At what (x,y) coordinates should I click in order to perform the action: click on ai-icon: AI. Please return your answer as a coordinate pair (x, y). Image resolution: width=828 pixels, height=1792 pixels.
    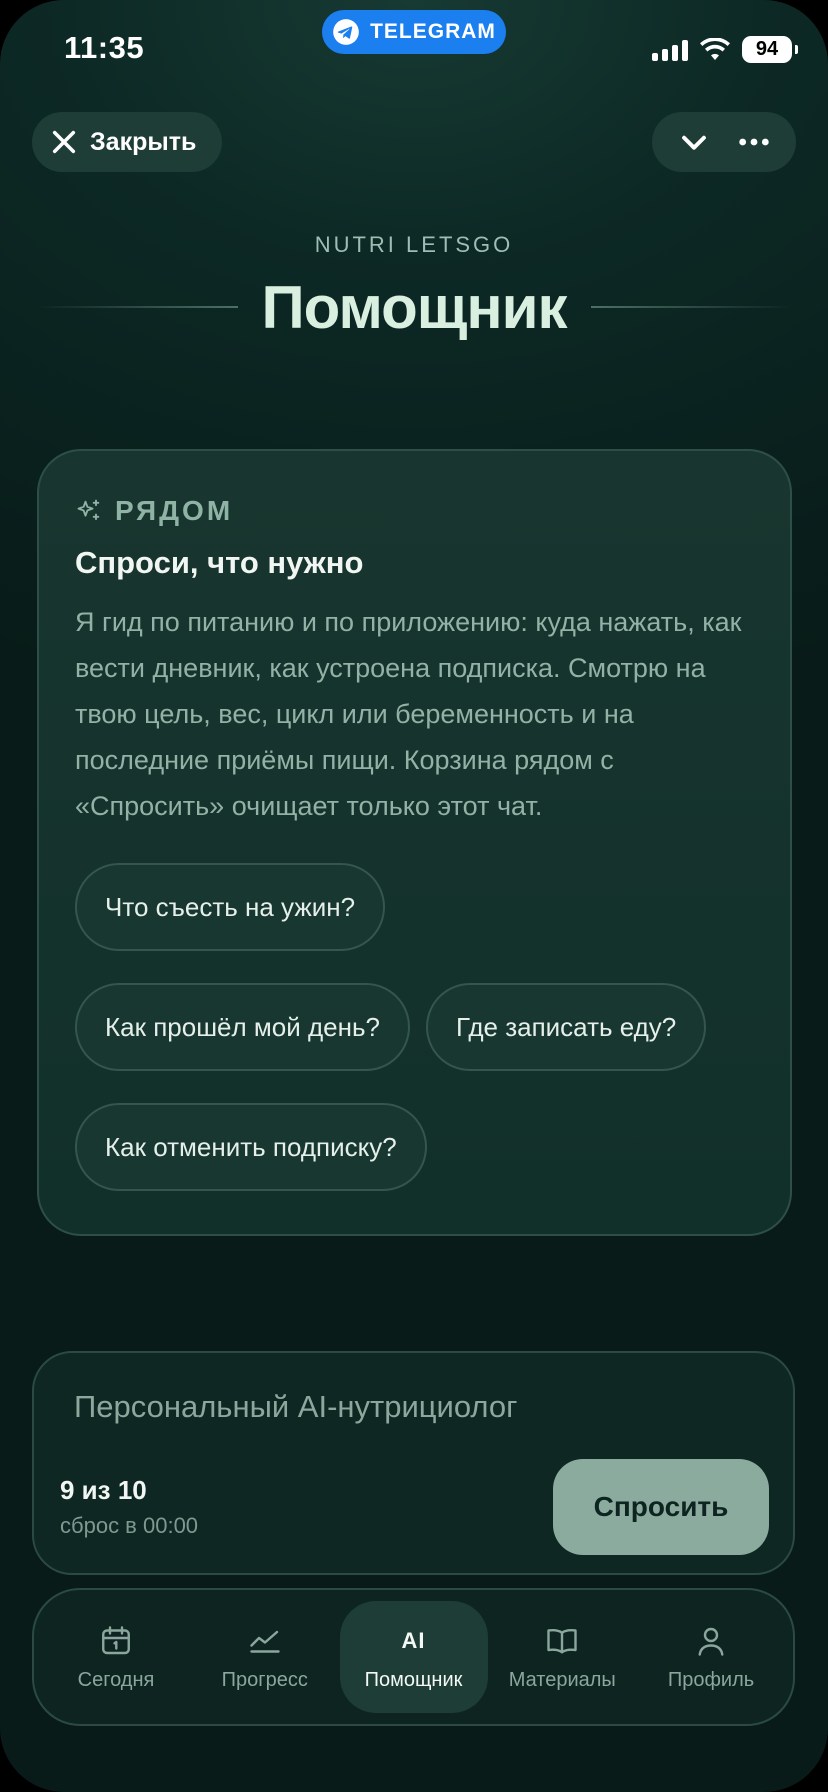
    Looking at the image, I should click on (413, 1640).